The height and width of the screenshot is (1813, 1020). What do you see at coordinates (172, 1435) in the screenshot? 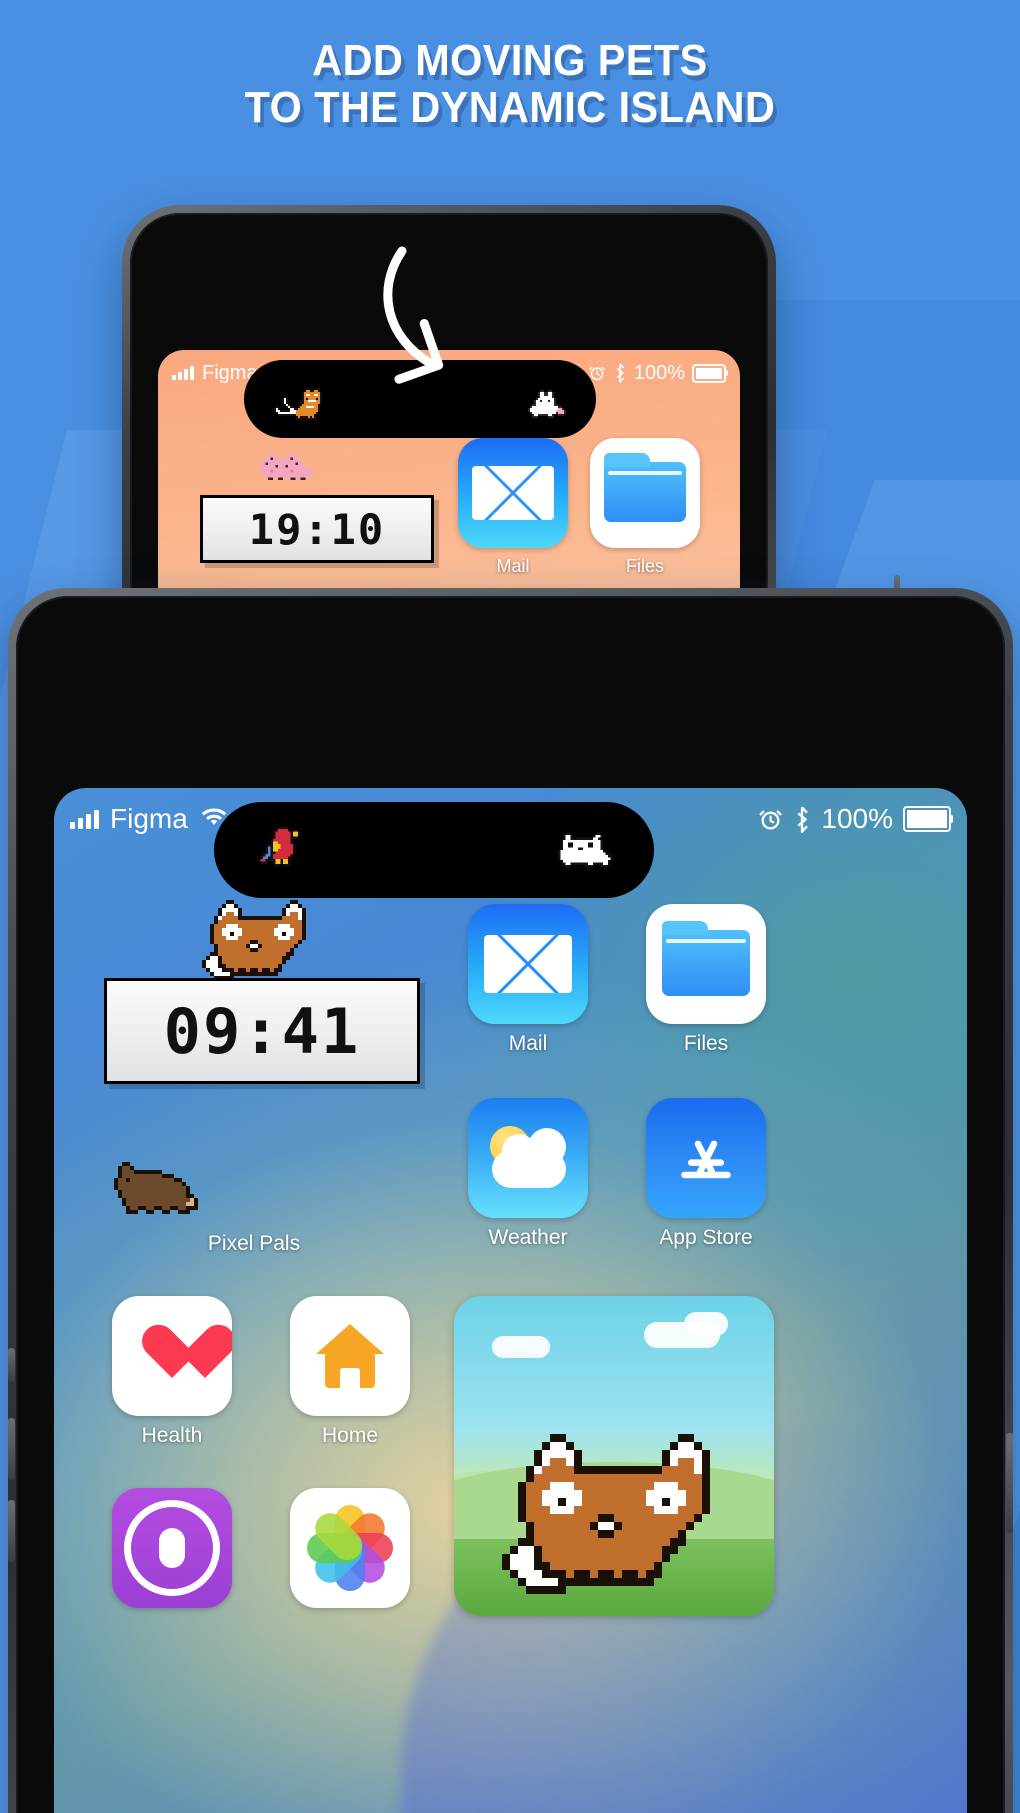
I see `app-label: Health` at bounding box center [172, 1435].